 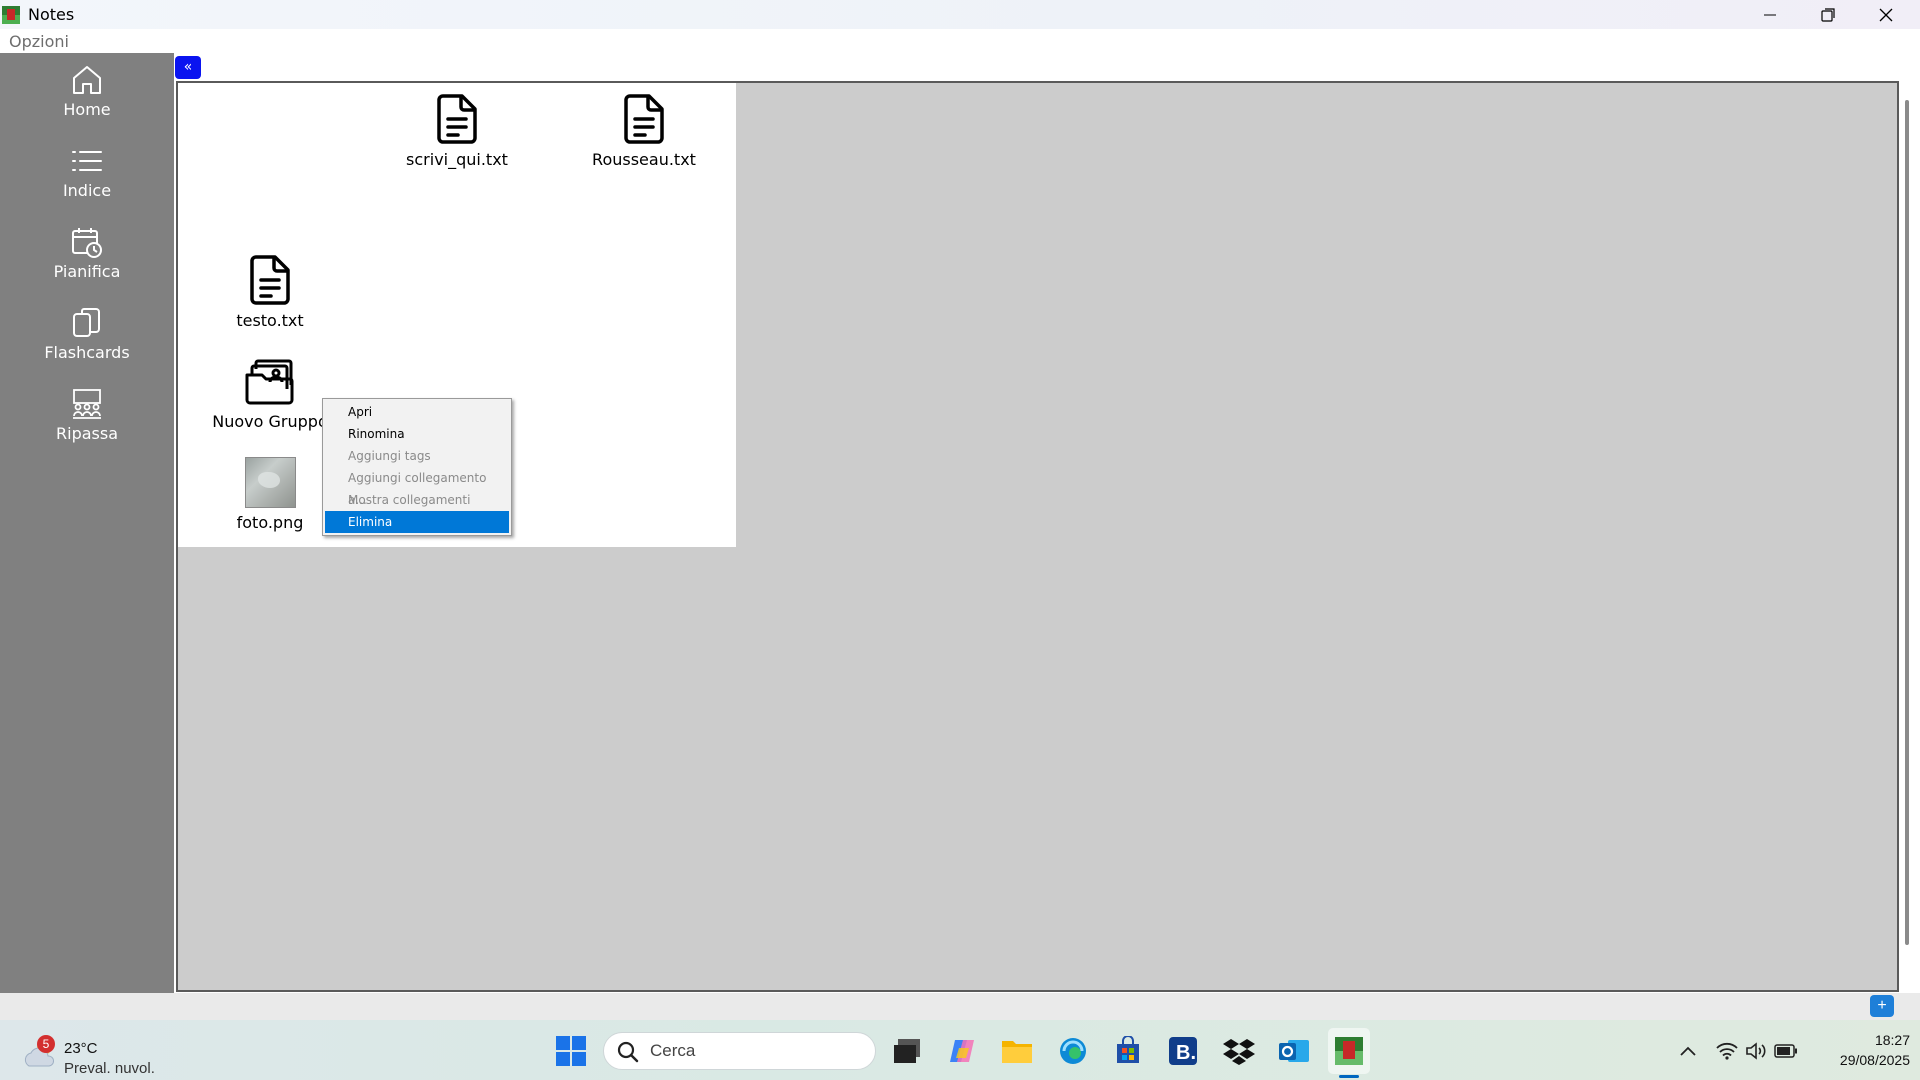 I want to click on list-icon, so click(x=87, y=161).